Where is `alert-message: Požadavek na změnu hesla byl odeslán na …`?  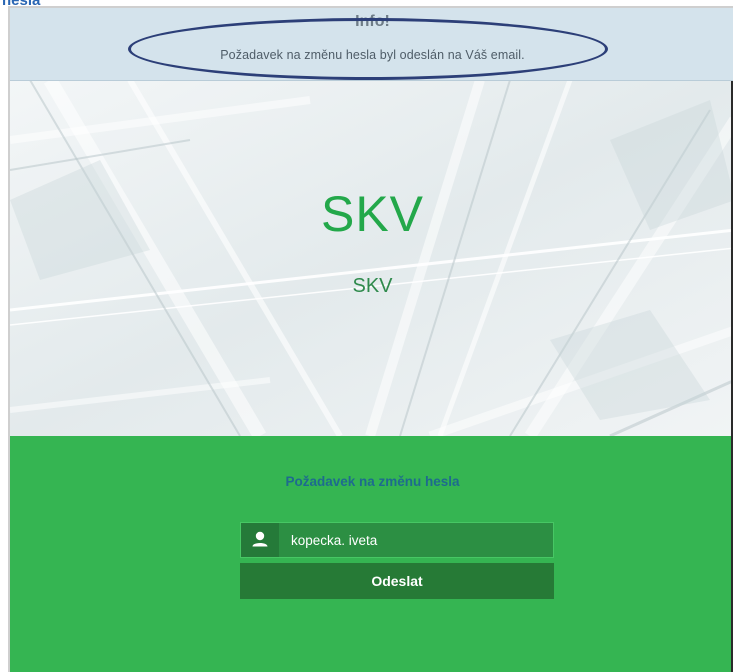
alert-message: Požadavek na změnu hesla byl odeslán na … is located at coordinates (372, 55).